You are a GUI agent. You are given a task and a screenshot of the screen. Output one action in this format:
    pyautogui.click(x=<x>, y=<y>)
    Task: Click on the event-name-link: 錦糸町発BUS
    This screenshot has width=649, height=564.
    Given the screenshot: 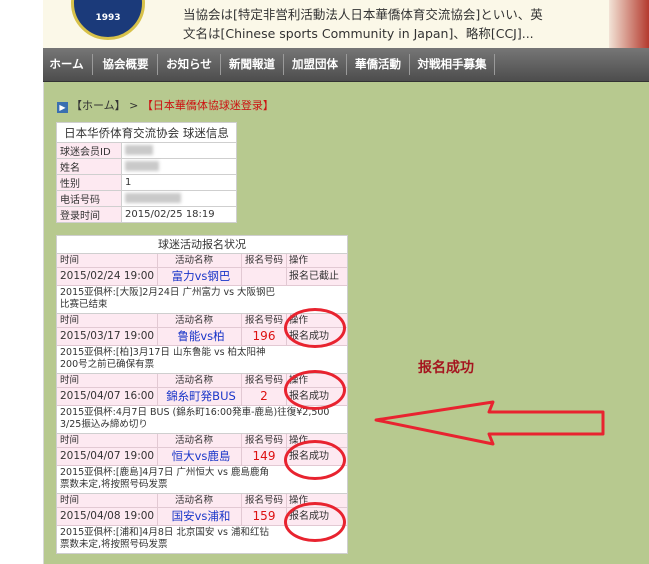 What is the action you would take?
    pyautogui.click(x=201, y=396)
    